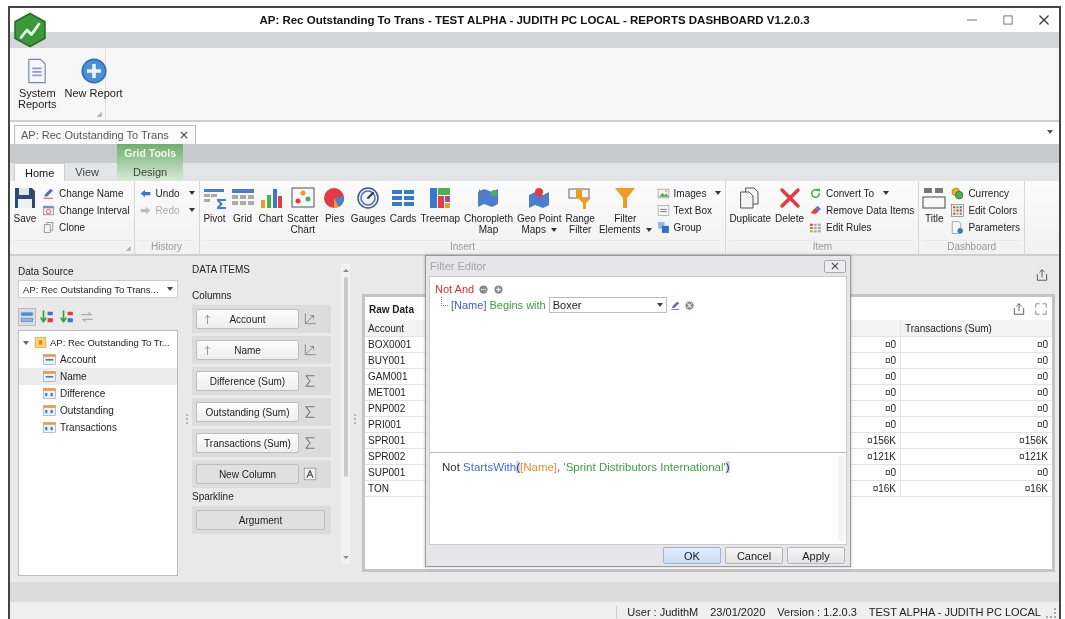 Image resolution: width=1065 pixels, height=619 pixels. What do you see at coordinates (86, 227) in the screenshot?
I see `ribbon-button: Clone` at bounding box center [86, 227].